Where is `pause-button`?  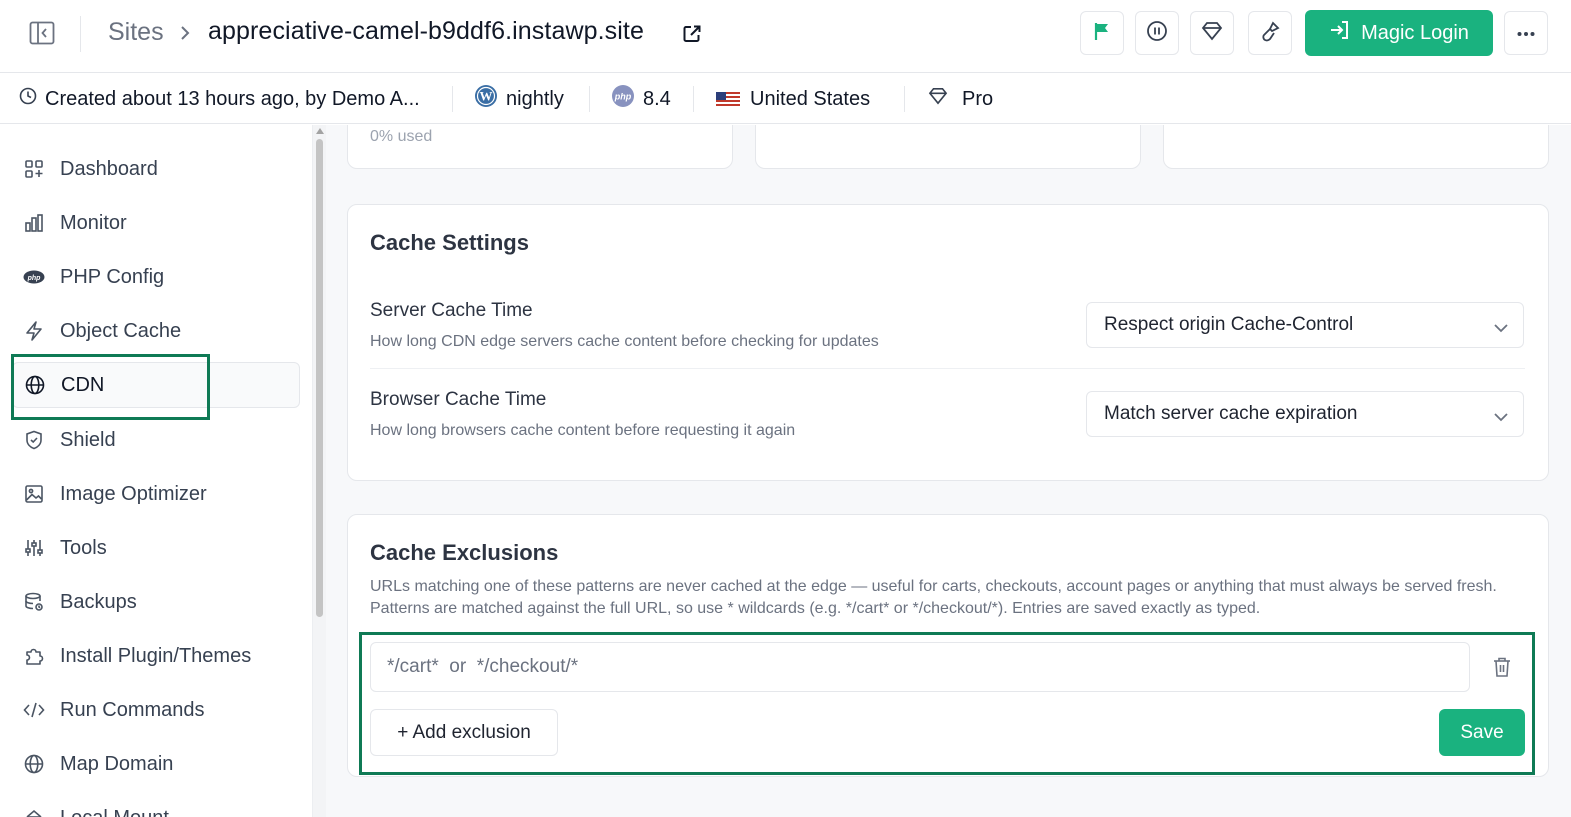 pause-button is located at coordinates (1157, 33).